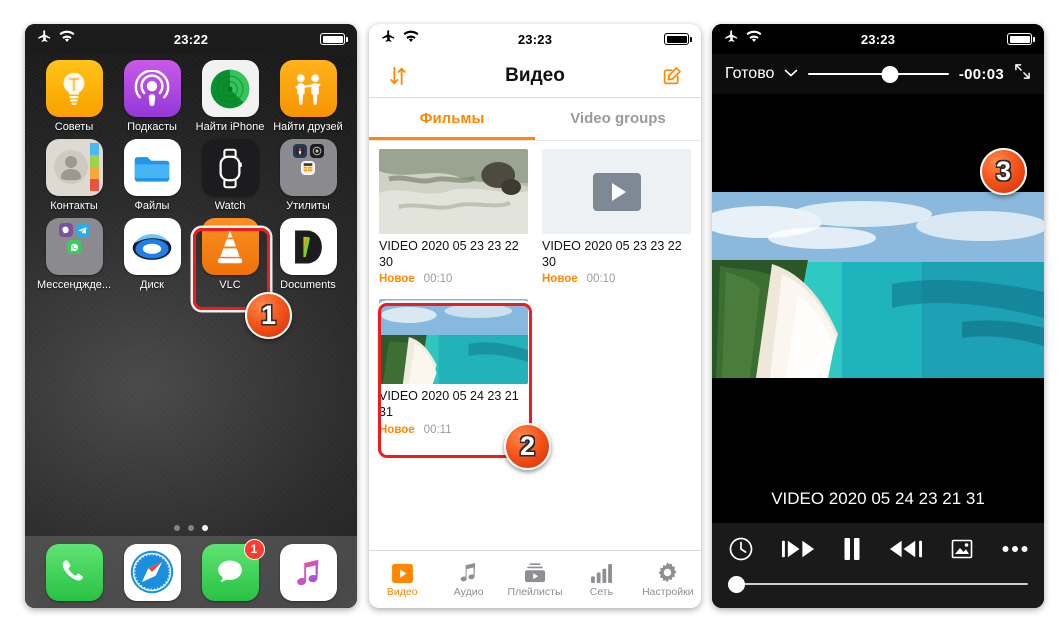 The width and height of the screenshot is (1064, 632). I want to click on tab-video: Видео, so click(402, 579).